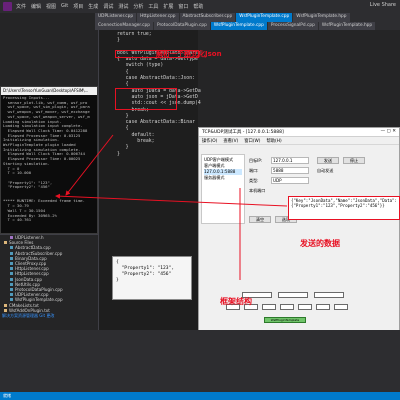 Image resolution: width=400 pixels, height=400 pixels. I want to click on plugin-template-node: WsfPluginTemplate, so click(285, 320).